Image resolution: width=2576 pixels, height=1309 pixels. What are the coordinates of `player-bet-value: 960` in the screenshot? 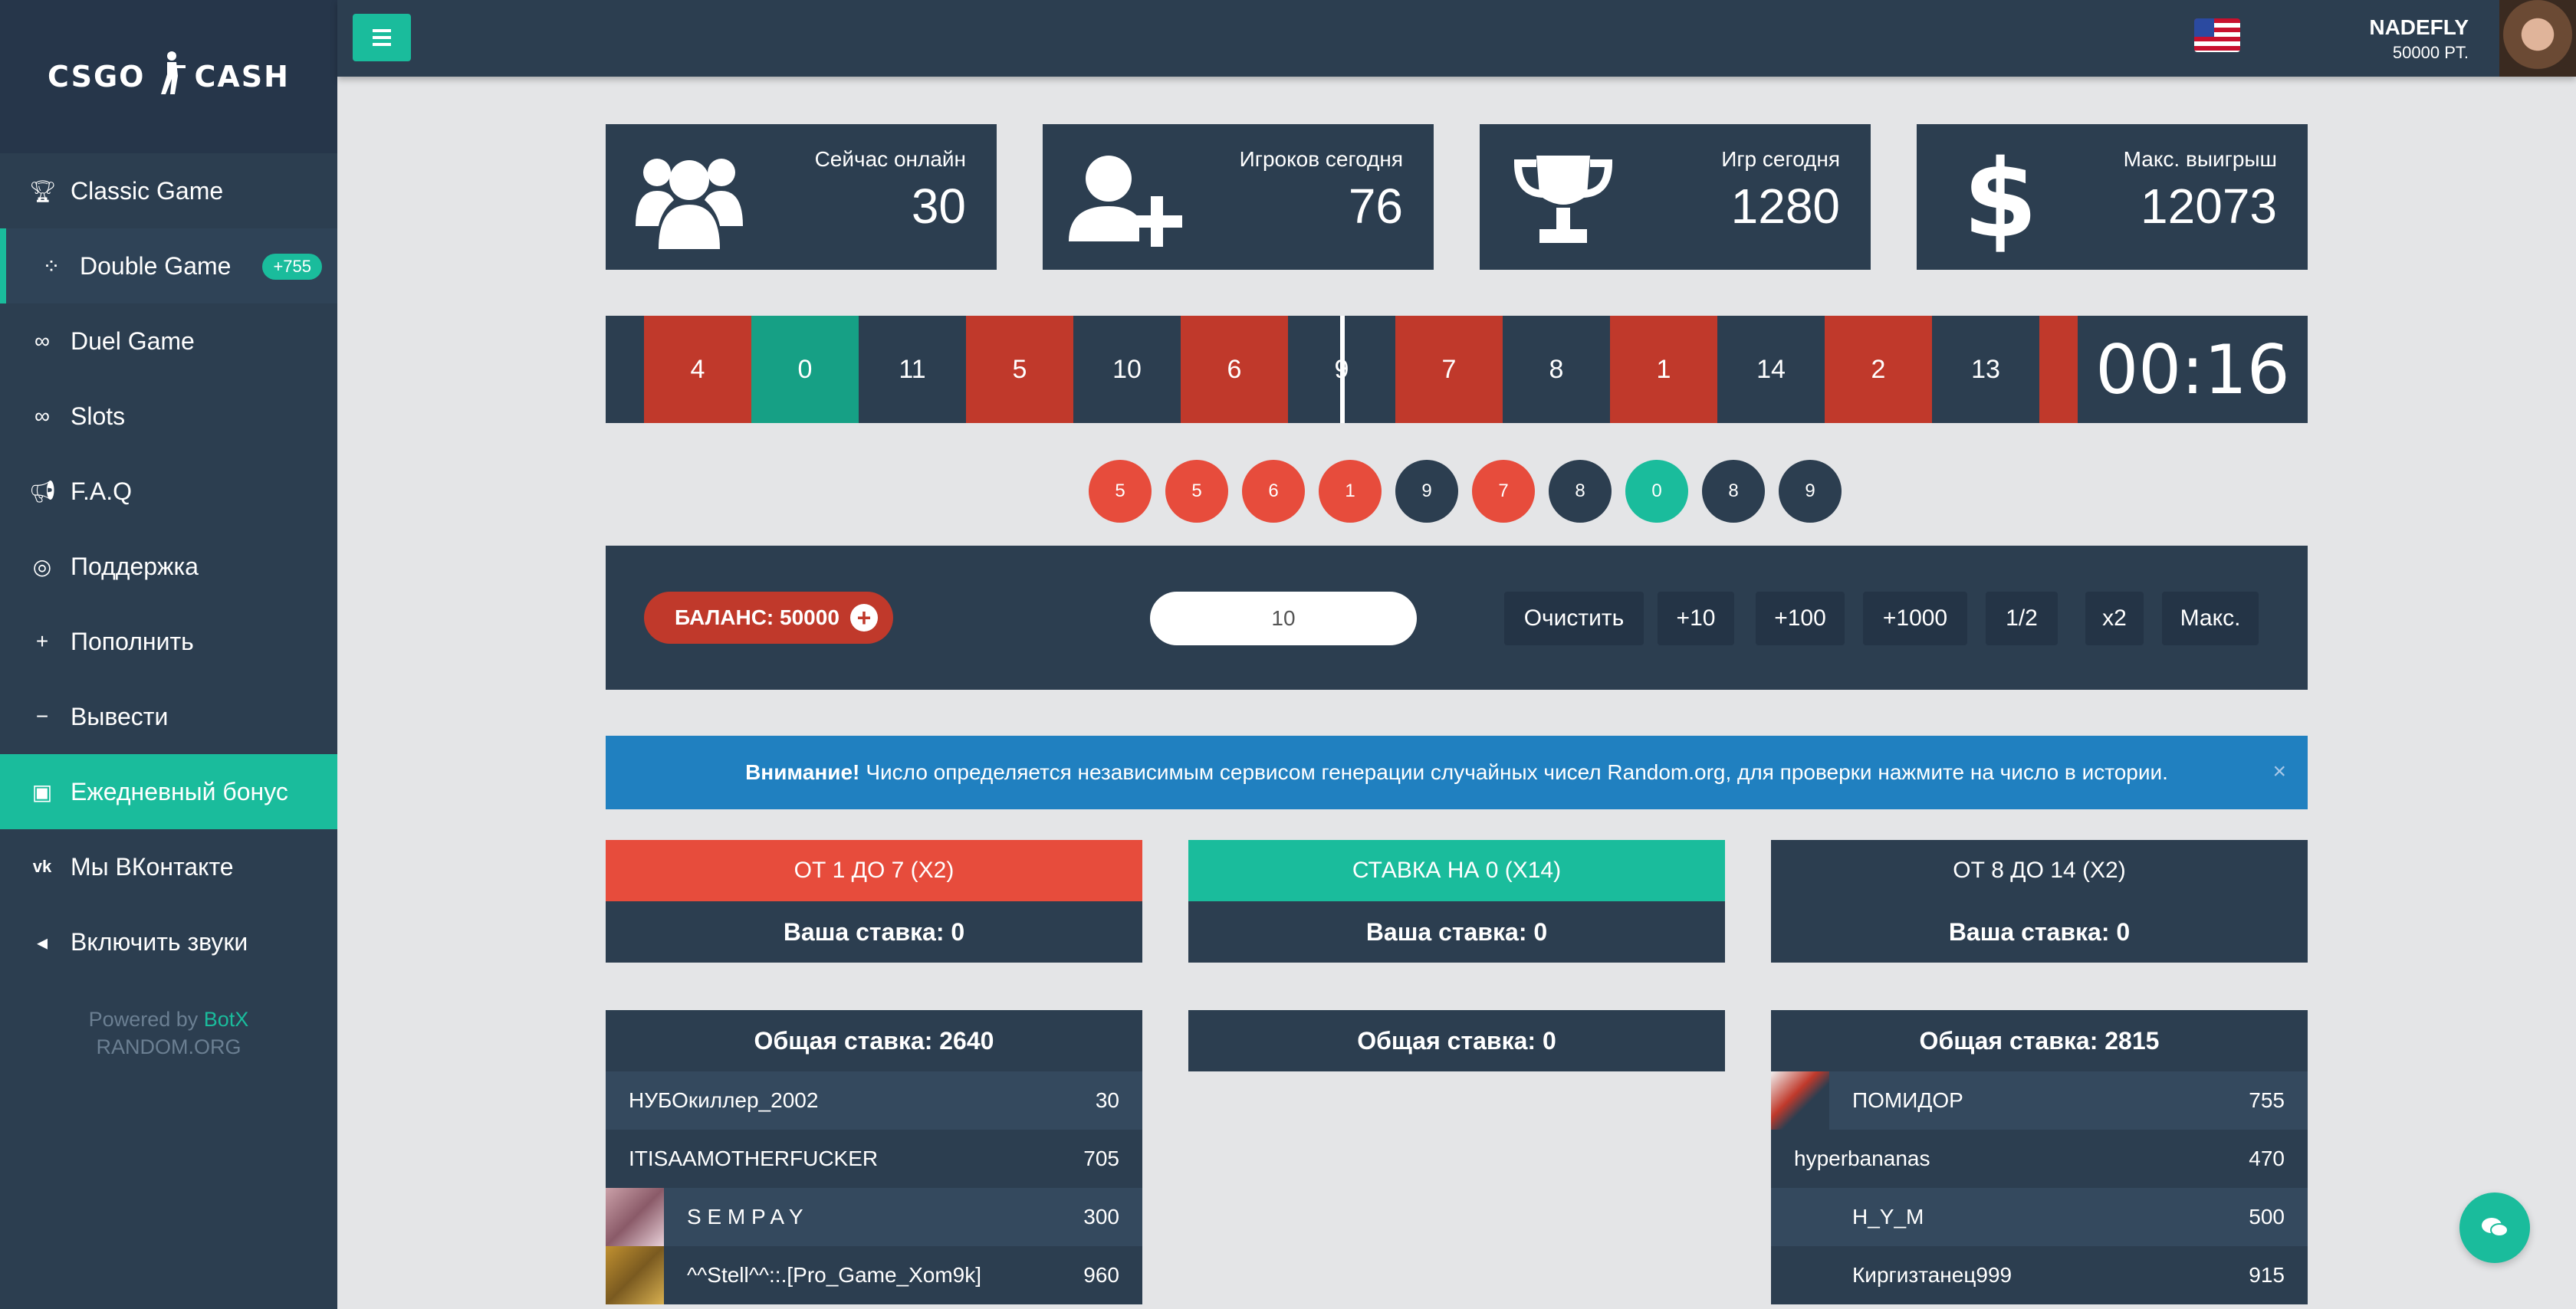 It's located at (1101, 1275).